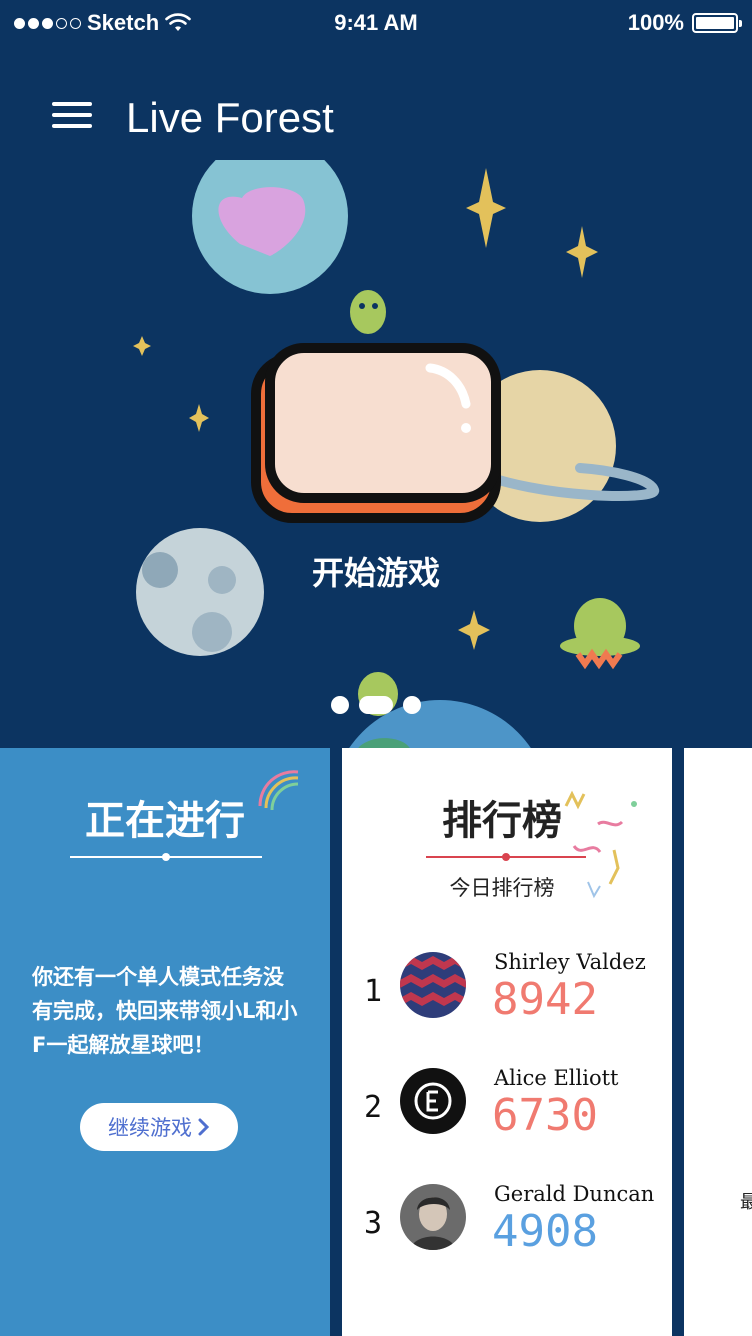 The width and height of the screenshot is (752, 1336). Describe the element at coordinates (545, 1115) in the screenshot. I see `player-score: 6730` at that location.